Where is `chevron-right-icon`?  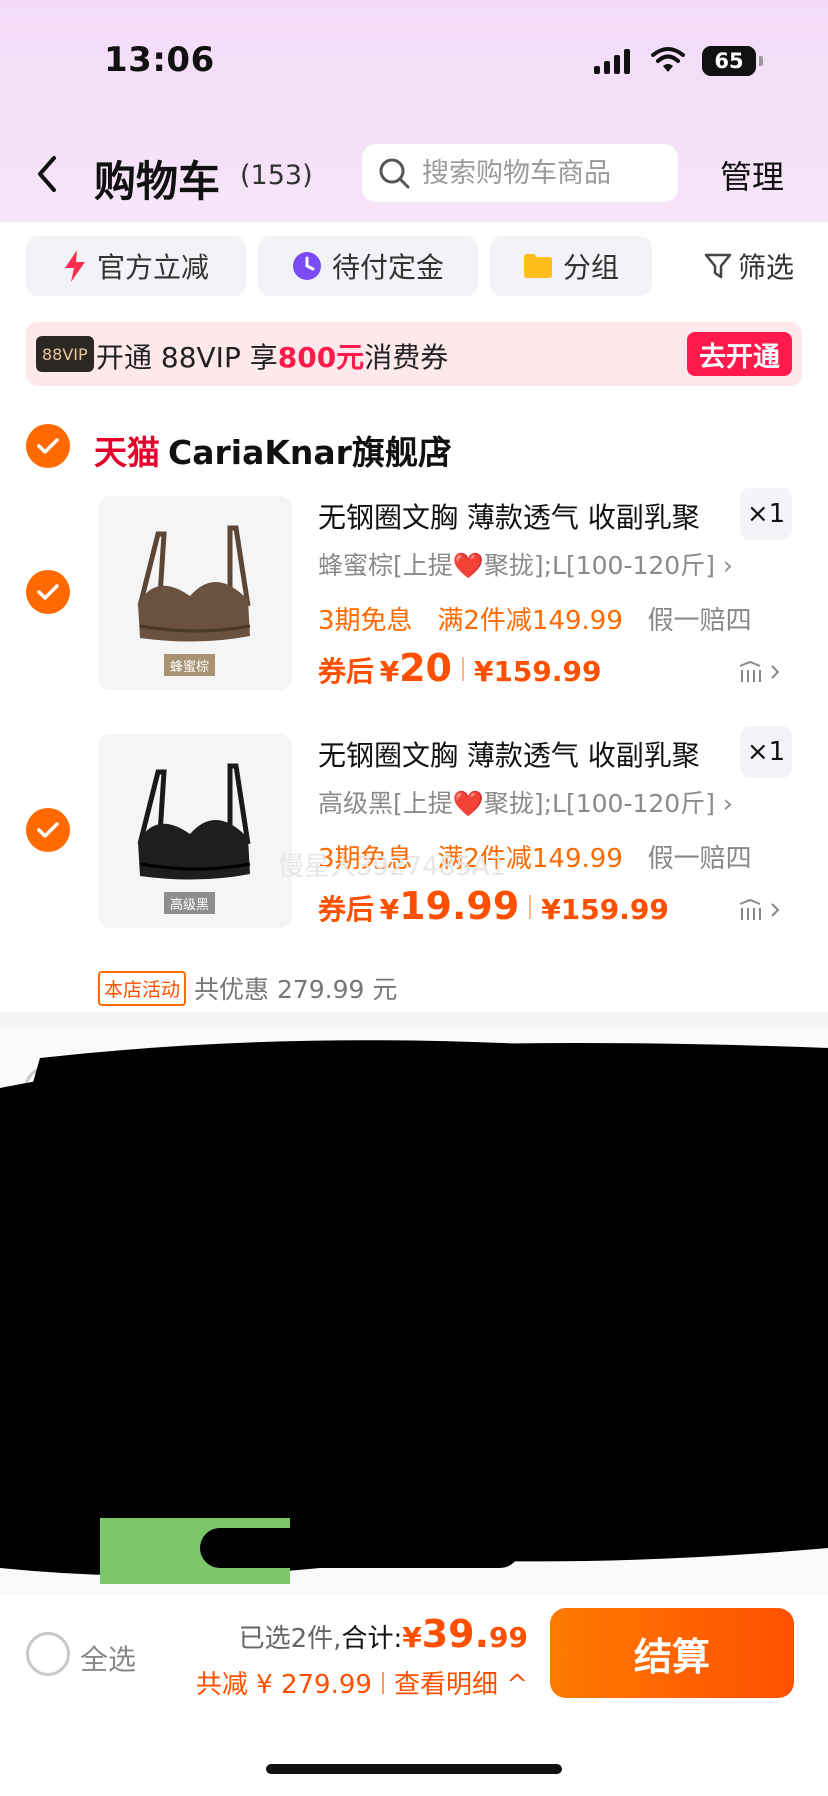 chevron-right-icon is located at coordinates (444, 447).